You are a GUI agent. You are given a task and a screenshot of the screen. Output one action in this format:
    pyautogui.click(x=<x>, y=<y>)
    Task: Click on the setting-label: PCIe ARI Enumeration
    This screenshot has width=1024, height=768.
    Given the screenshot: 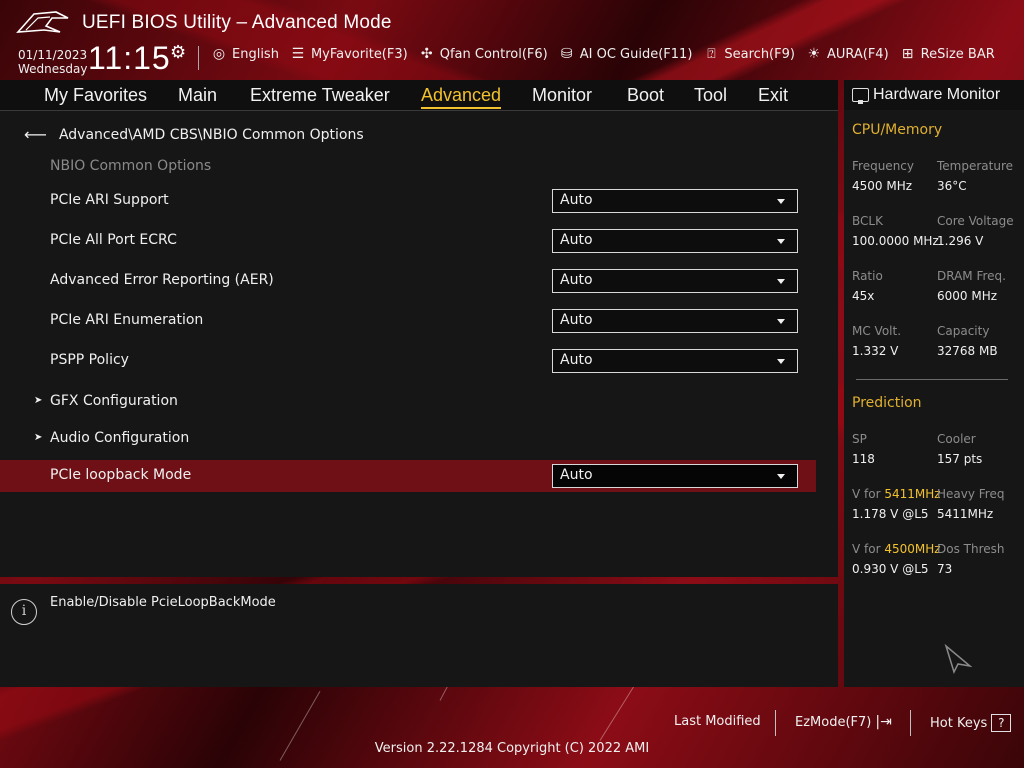 What is the action you would take?
    pyautogui.click(x=127, y=320)
    